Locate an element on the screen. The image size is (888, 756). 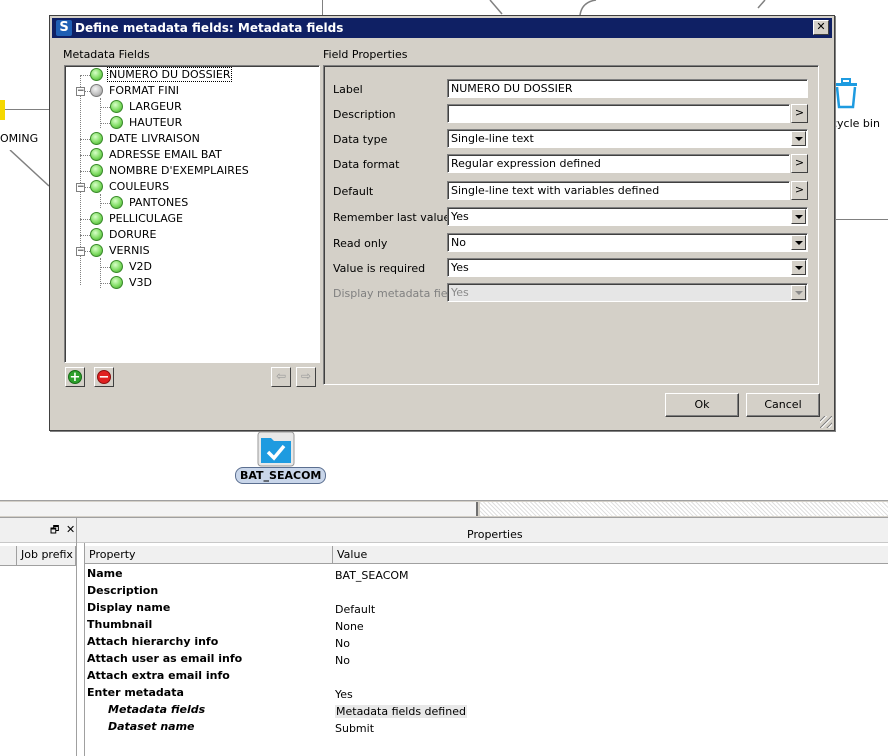
resize-grip is located at coordinates (826, 422).